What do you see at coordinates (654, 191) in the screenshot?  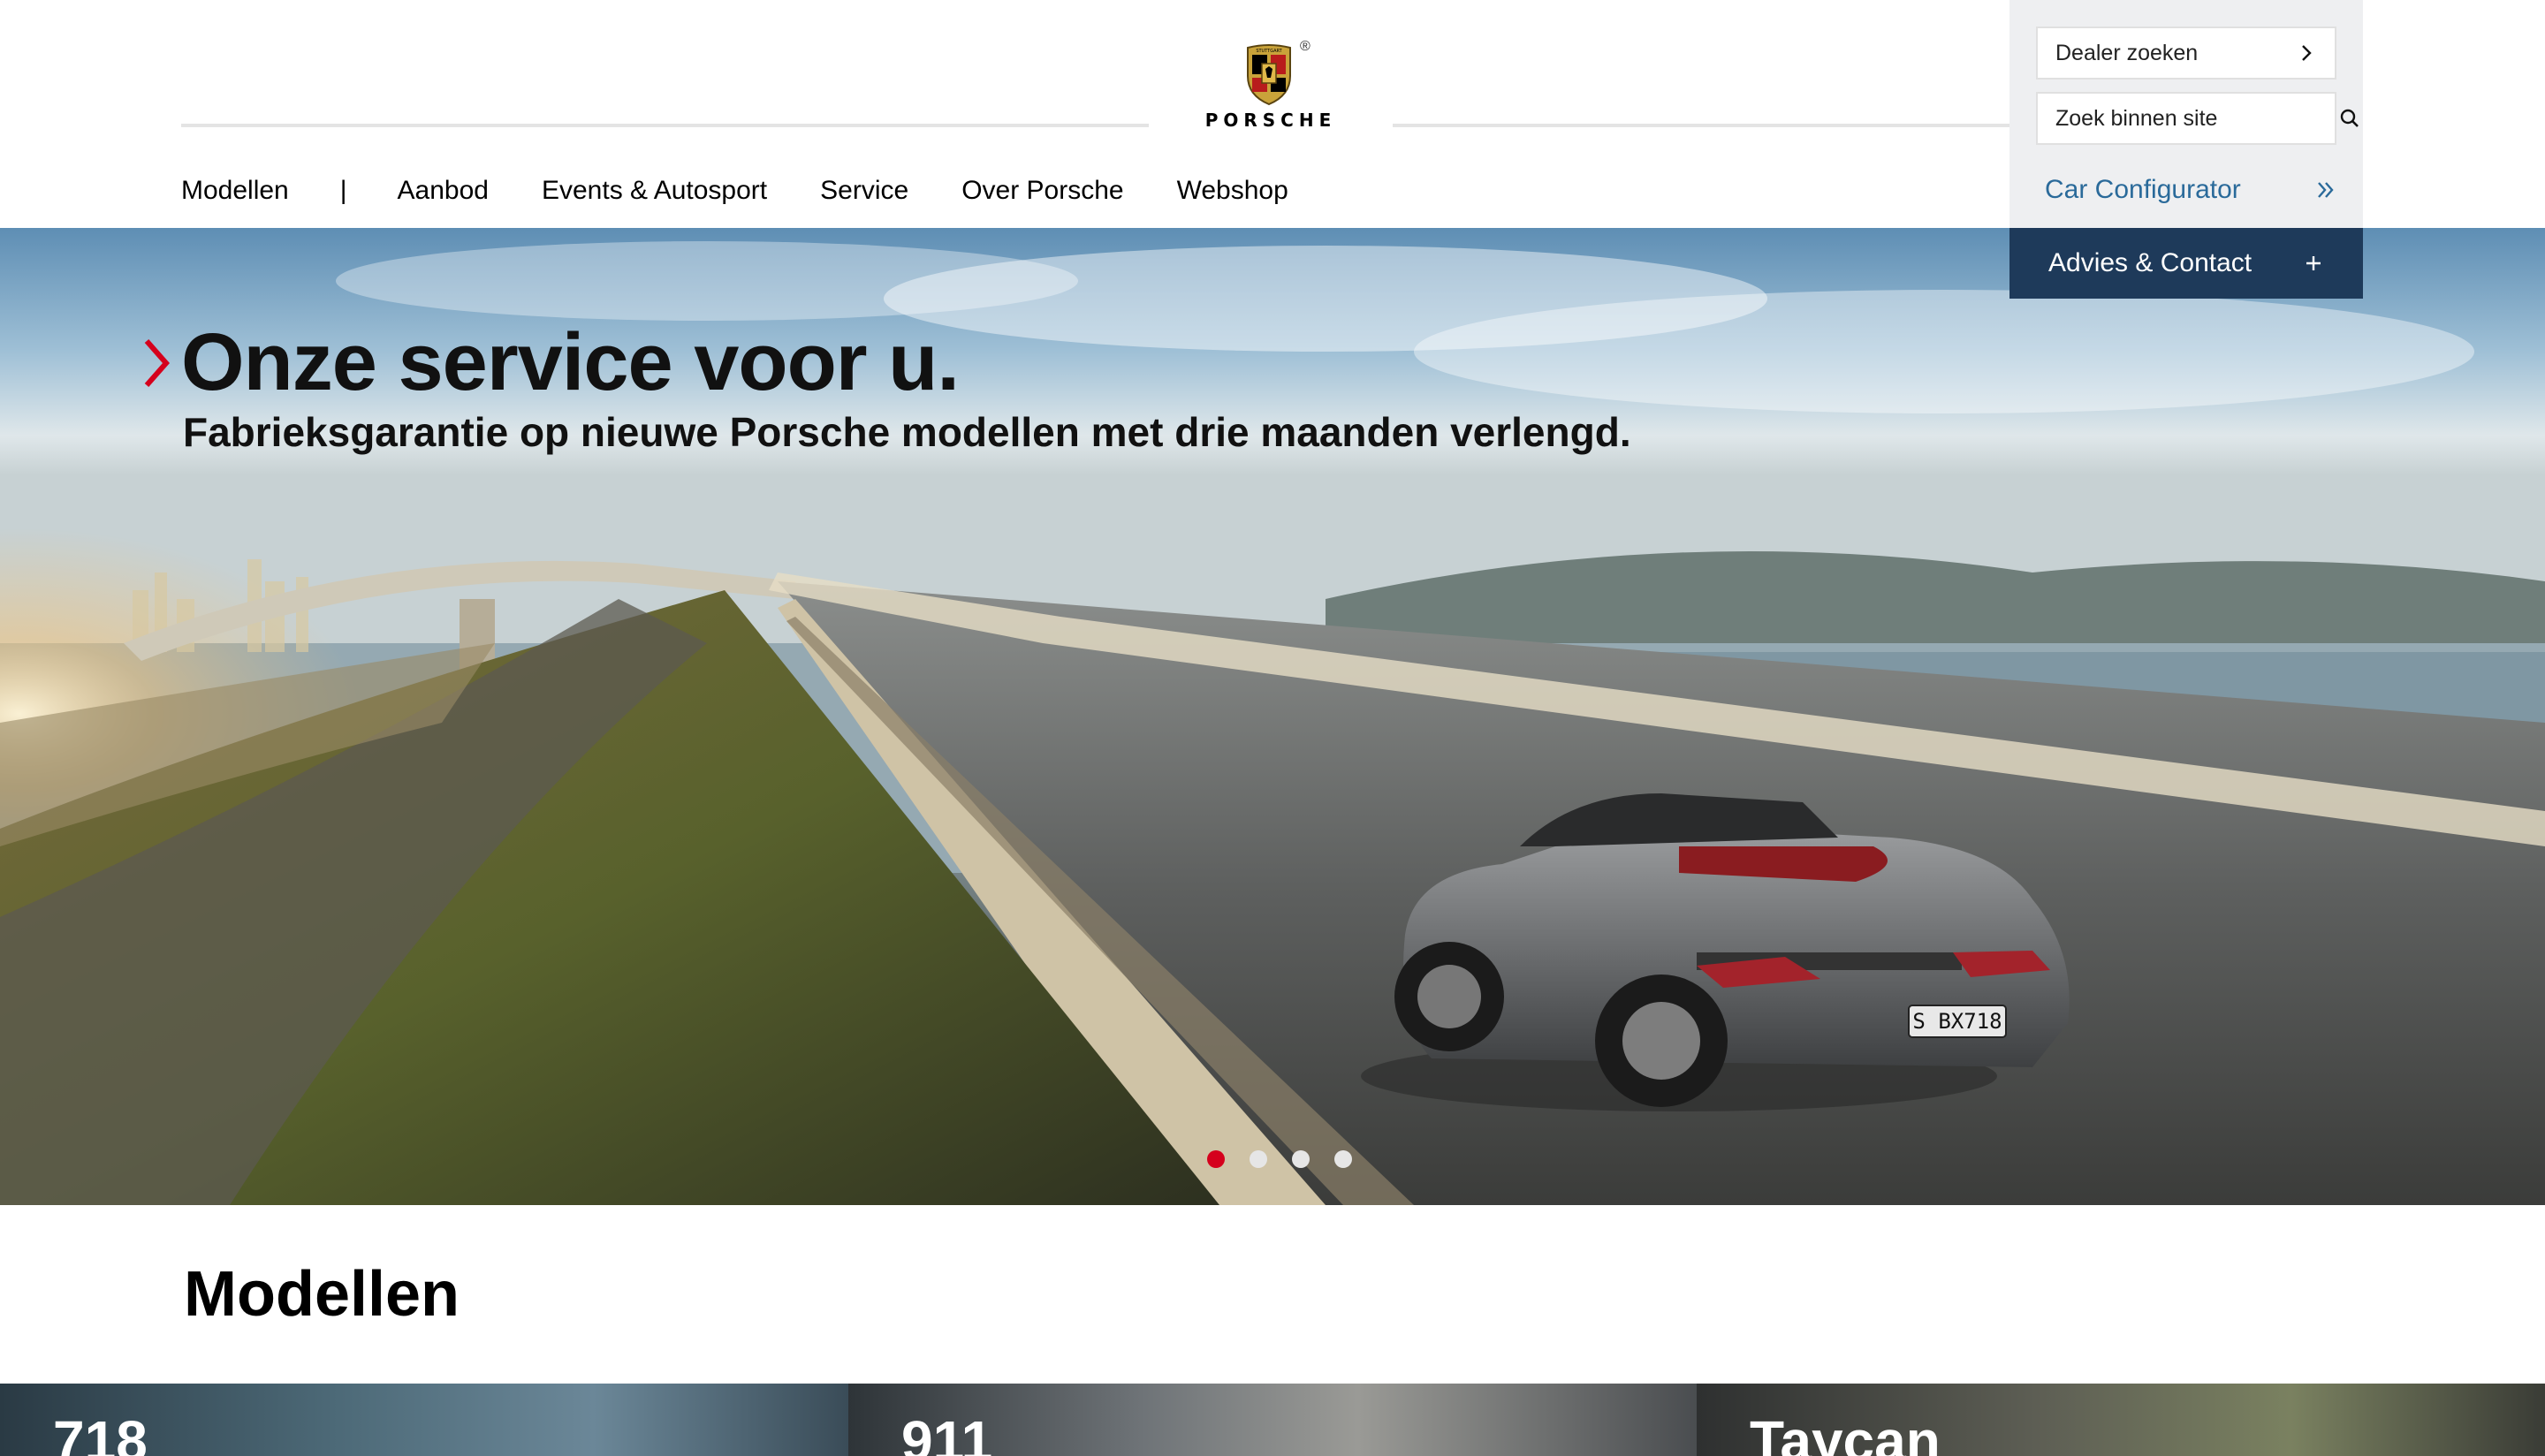 I see `nav-item-events-autosport: Events & Autosport` at bounding box center [654, 191].